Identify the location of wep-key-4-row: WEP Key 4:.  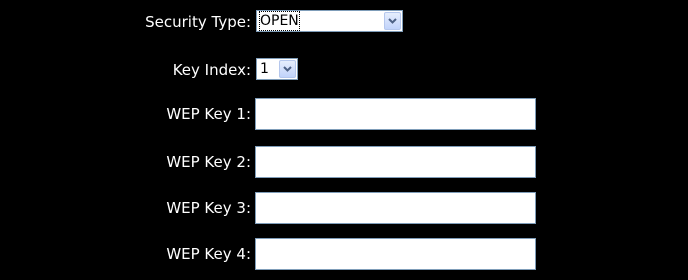
(344, 254).